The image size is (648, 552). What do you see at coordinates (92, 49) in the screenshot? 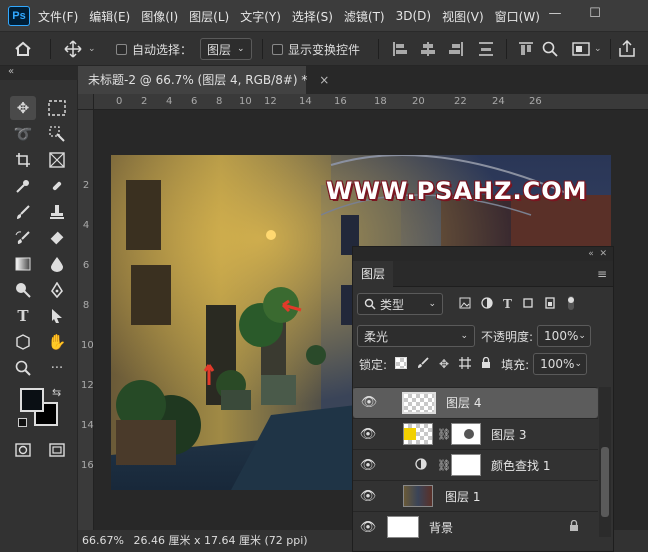
I see `chevron-down-icon: ⌄` at bounding box center [92, 49].